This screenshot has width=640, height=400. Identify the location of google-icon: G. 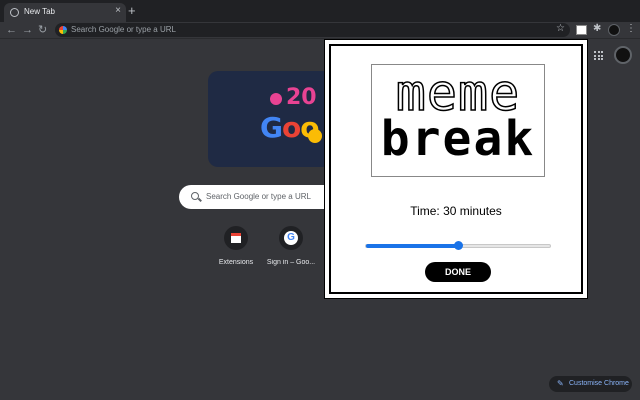
(291, 238).